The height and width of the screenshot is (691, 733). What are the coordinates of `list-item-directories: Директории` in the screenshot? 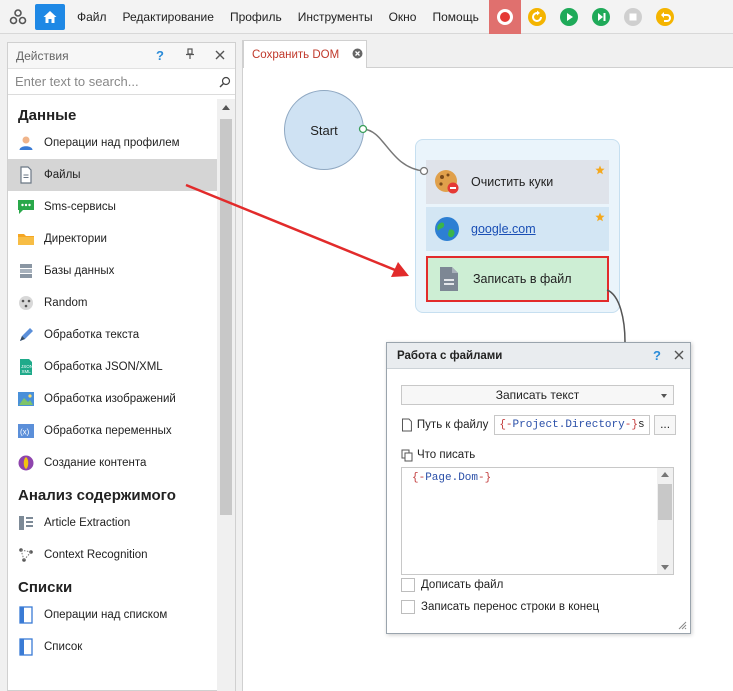 It's located at (113, 239).